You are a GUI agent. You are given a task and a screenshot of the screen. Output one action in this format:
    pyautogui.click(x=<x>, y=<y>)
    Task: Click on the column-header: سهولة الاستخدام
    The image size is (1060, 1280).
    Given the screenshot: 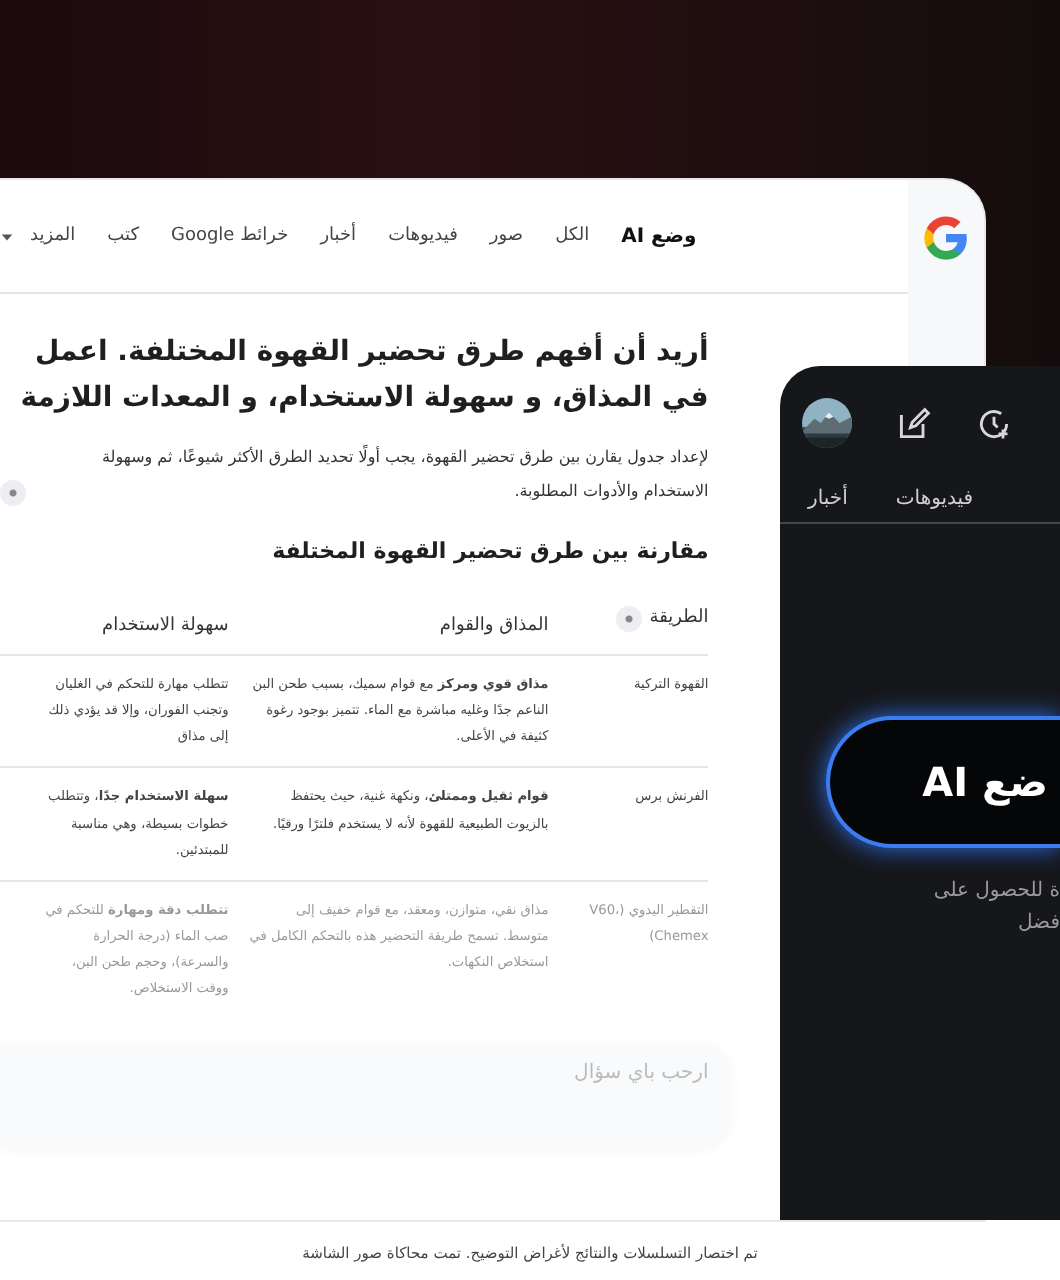 What is the action you would take?
    pyautogui.click(x=165, y=625)
    